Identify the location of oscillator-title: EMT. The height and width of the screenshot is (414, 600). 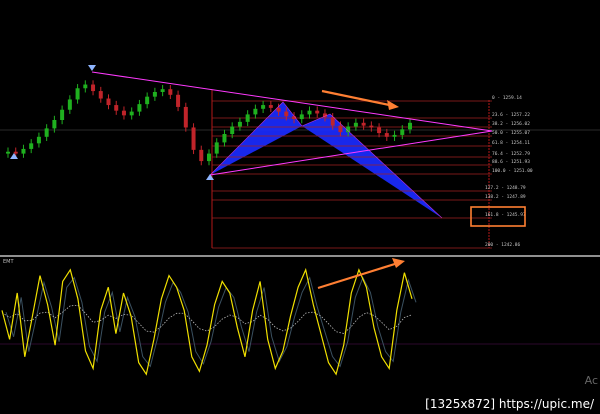
(8, 262).